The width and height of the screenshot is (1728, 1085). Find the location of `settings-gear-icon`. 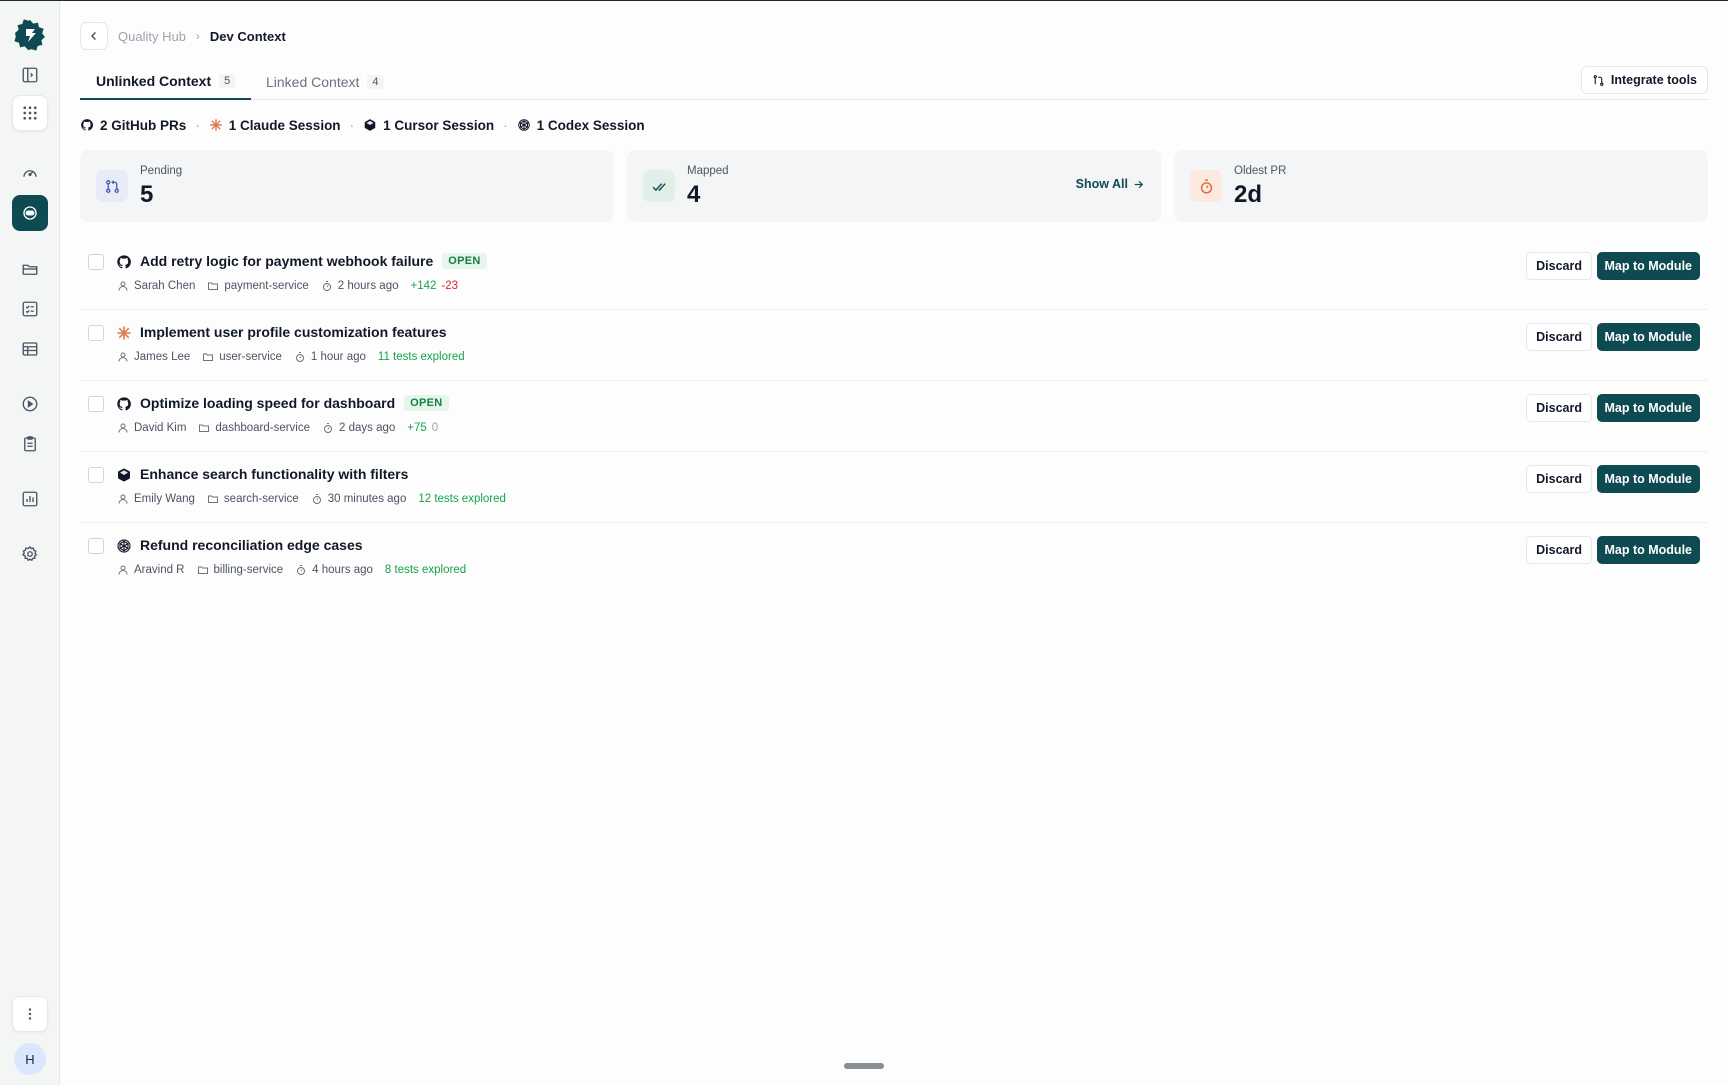

settings-gear-icon is located at coordinates (30, 554).